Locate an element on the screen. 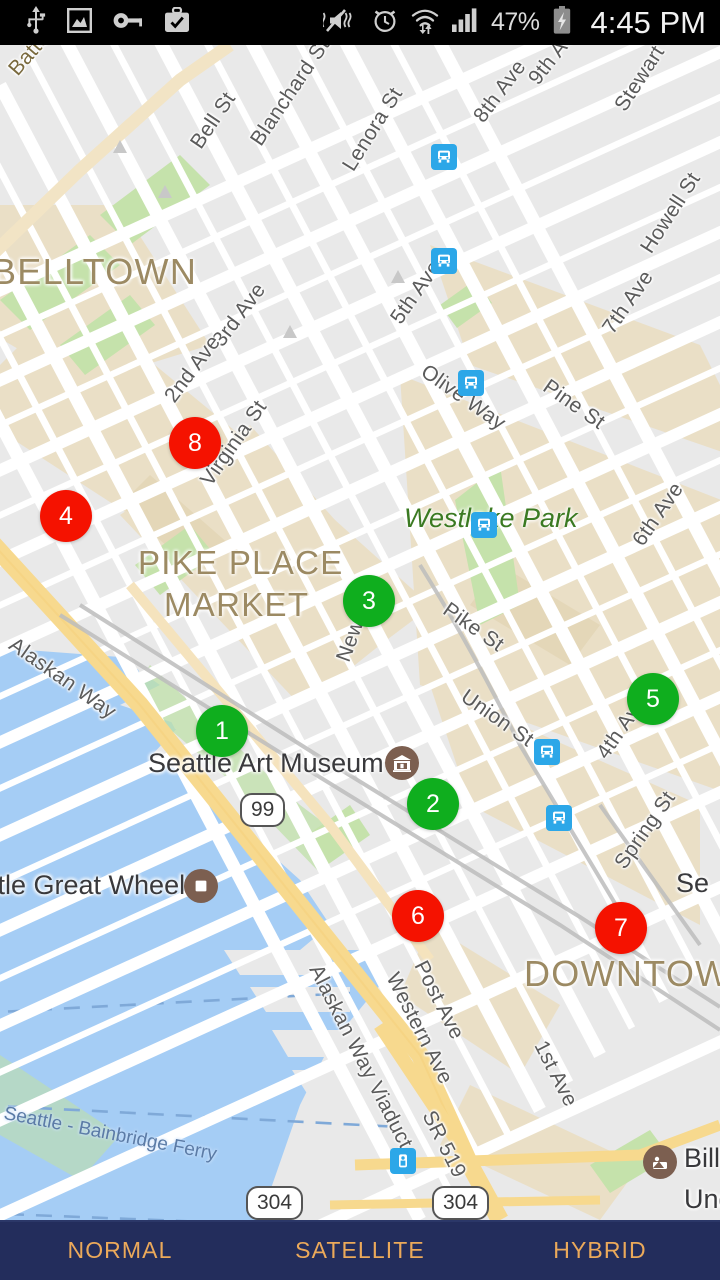  vpn-key-icon is located at coordinates (128, 23).